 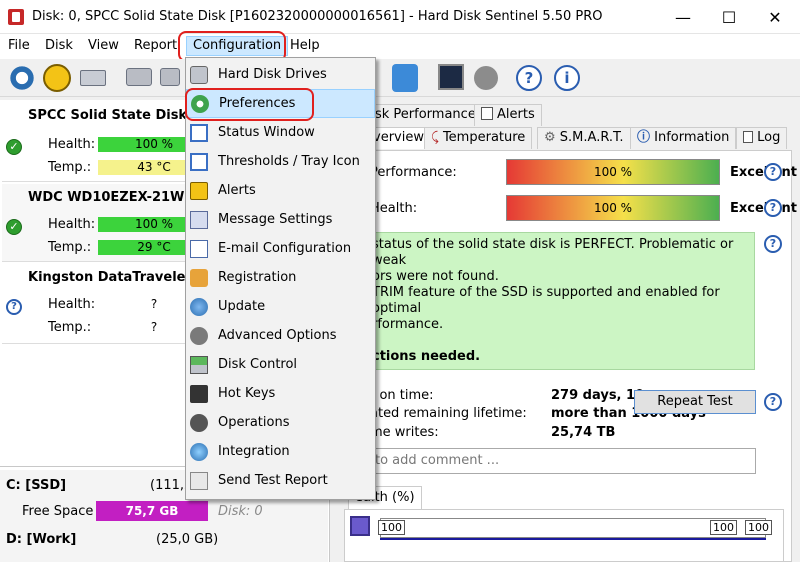 What do you see at coordinates (237, 190) in the screenshot?
I see `menu-item-label: Alerts` at bounding box center [237, 190].